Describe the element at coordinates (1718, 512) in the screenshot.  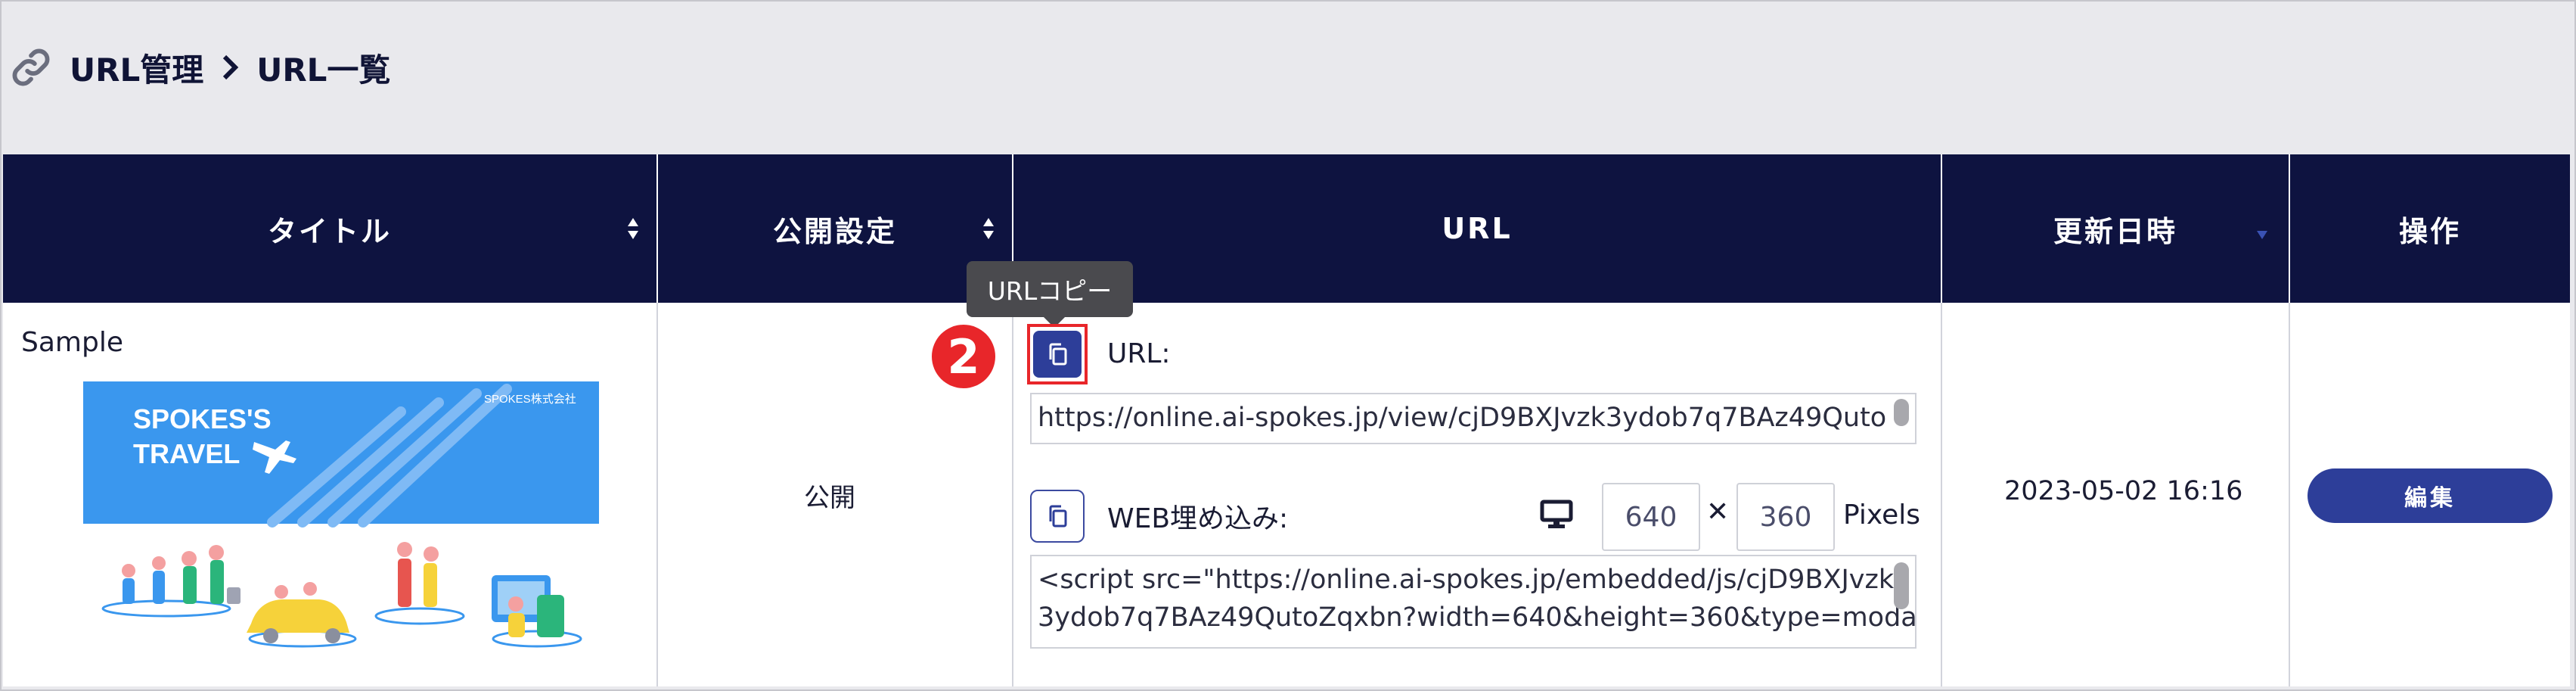
I see `times-icon: ✕` at that location.